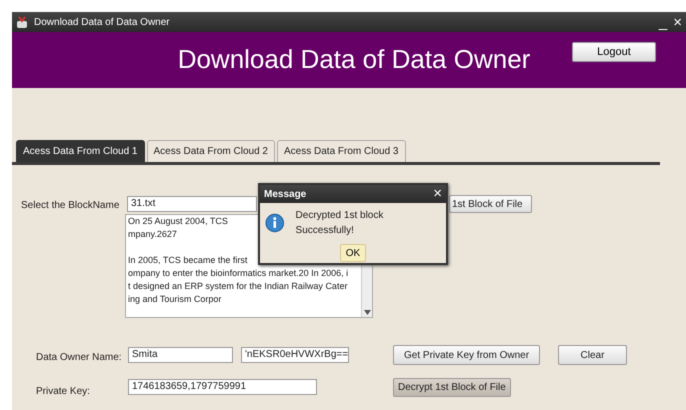 The height and width of the screenshot is (410, 686). I want to click on scroll-down-icon, so click(367, 312).